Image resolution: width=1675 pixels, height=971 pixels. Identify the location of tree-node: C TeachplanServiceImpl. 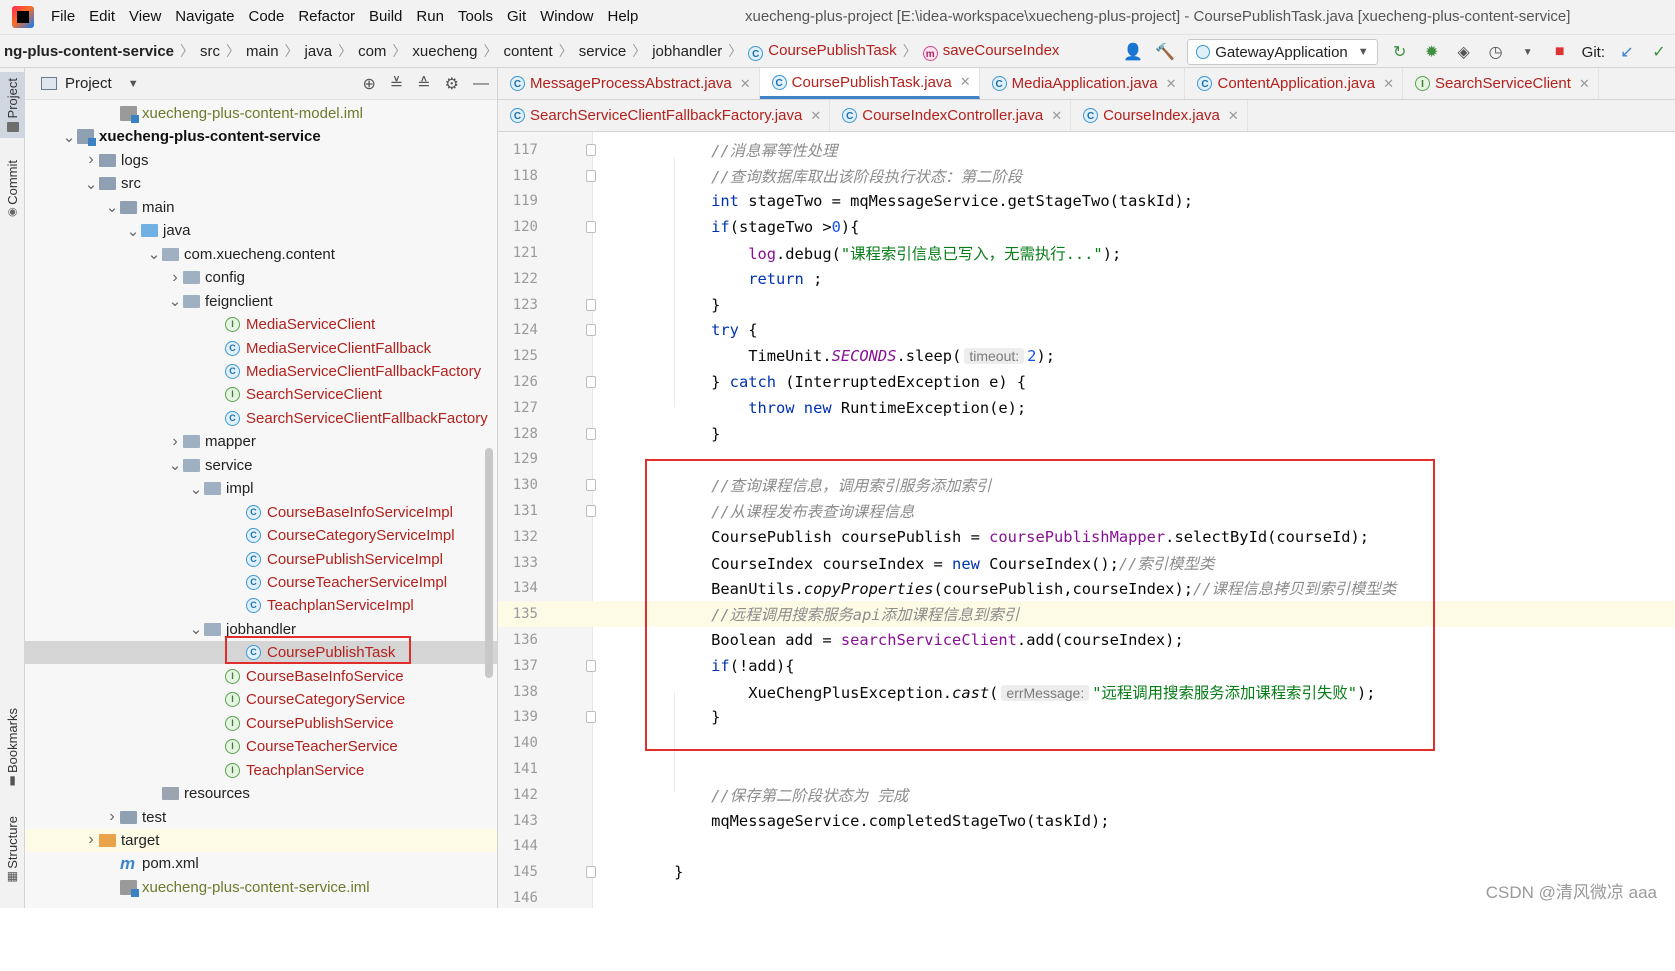
(261, 605).